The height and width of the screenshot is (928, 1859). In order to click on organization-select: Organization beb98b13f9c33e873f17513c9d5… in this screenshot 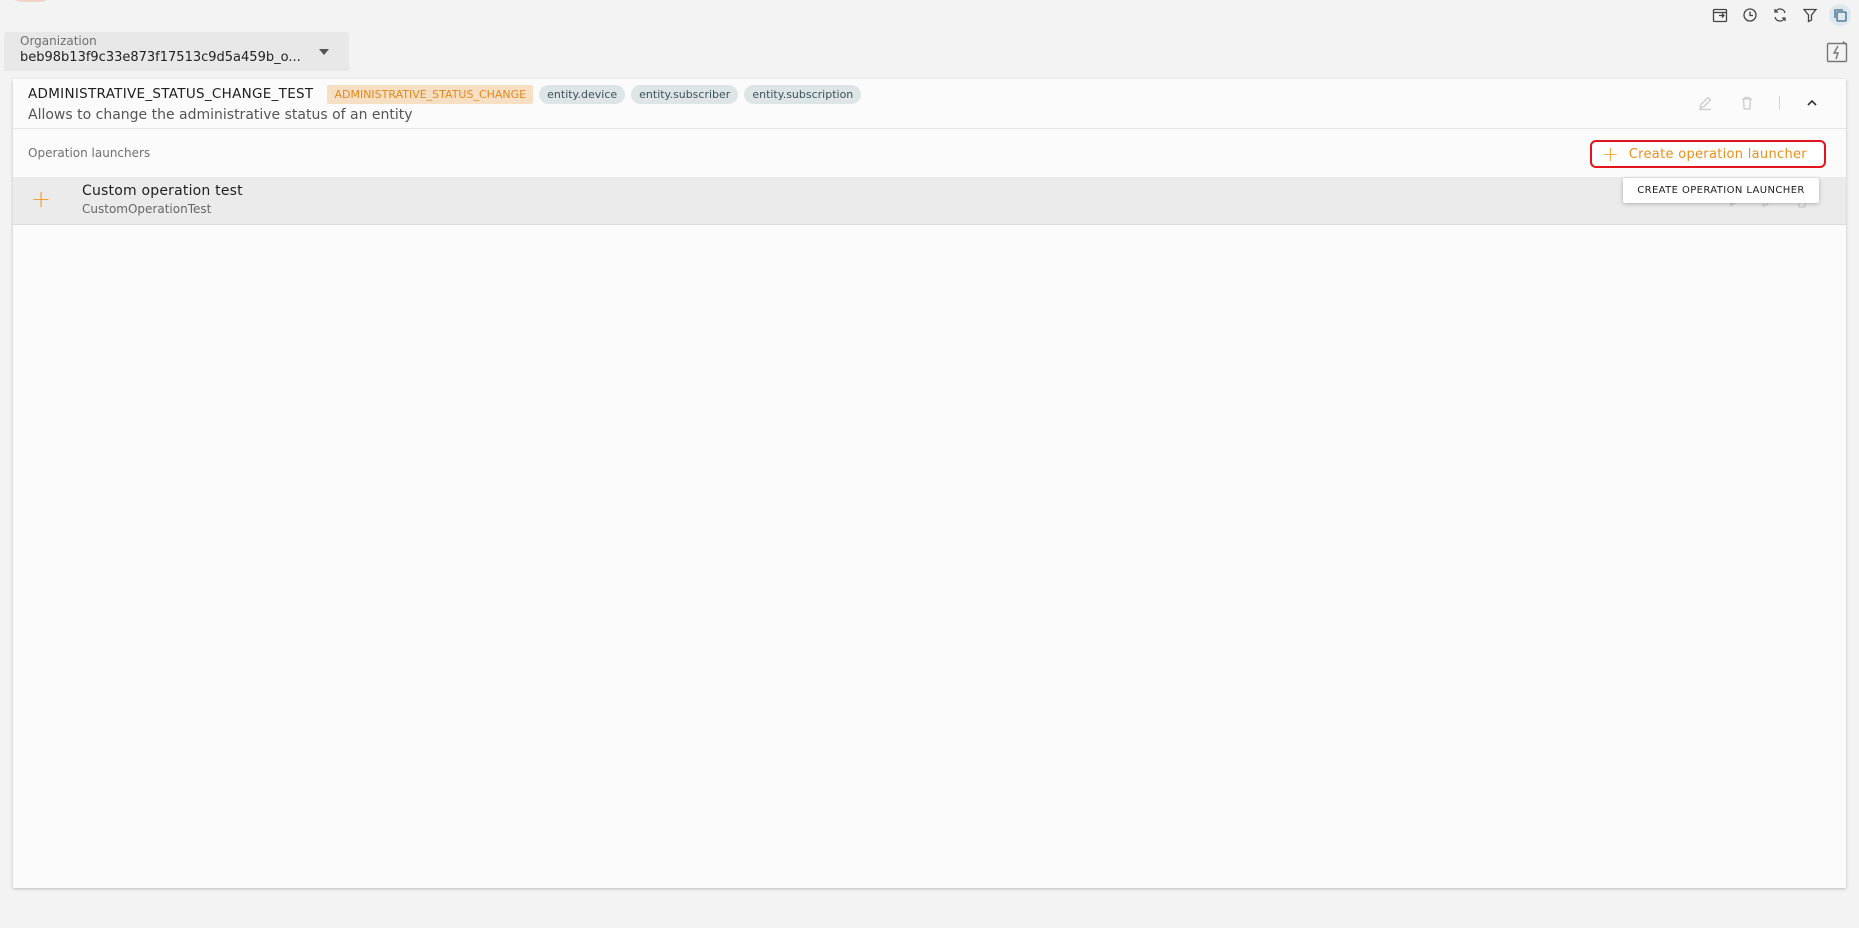, I will do `click(176, 51)`.